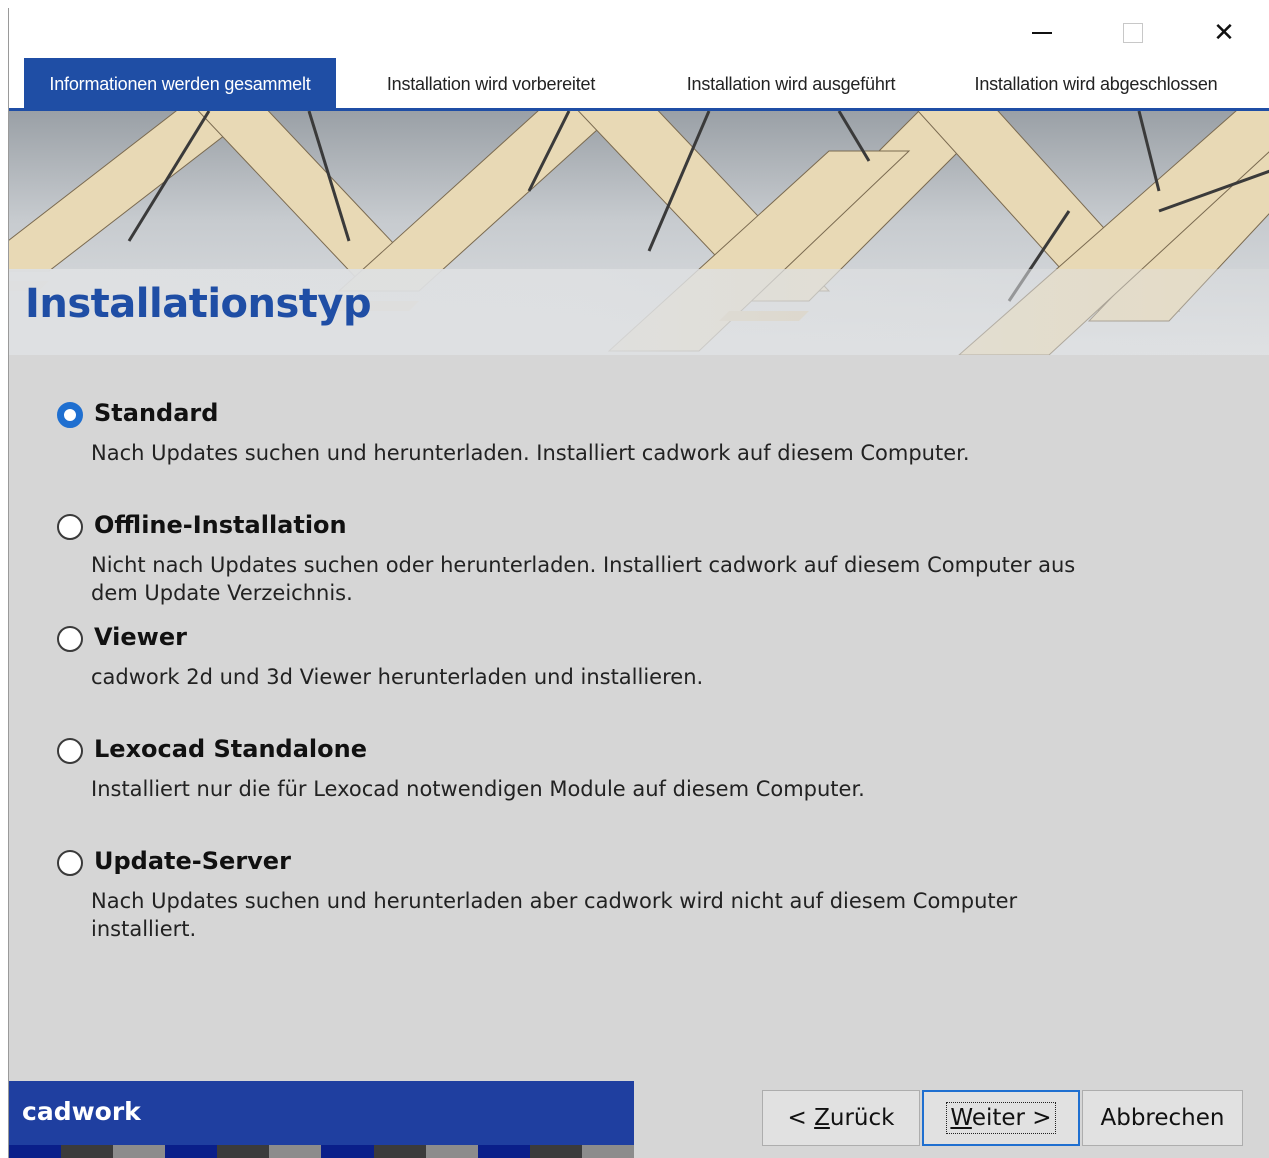 This screenshot has height=1158, width=1269. I want to click on next-button-label: Weiter >, so click(1001, 1118).